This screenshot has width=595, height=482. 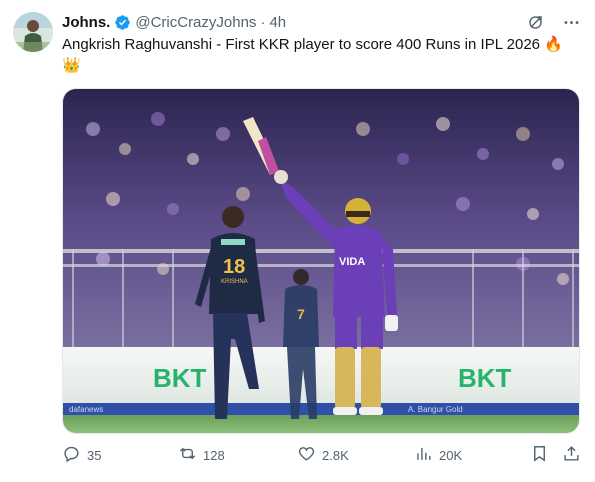 What do you see at coordinates (86, 409) in the screenshot?
I see `strip-text-left: dafanews` at bounding box center [86, 409].